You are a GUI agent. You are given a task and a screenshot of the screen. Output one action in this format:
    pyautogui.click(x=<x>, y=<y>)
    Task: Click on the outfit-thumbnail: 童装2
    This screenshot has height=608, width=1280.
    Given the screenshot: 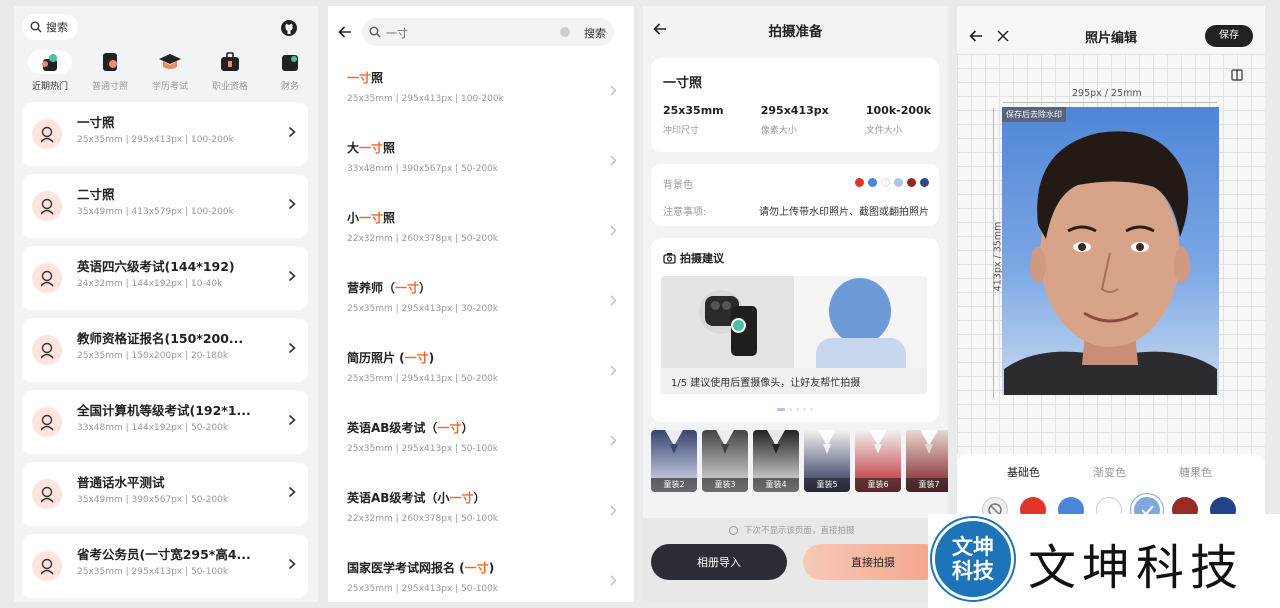 What is the action you would take?
    pyautogui.click(x=674, y=461)
    